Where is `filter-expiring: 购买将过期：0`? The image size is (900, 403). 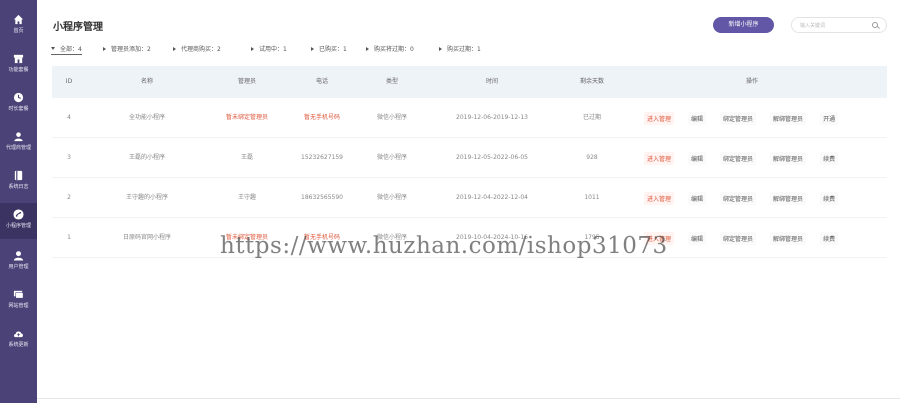 filter-expiring: 购买将过期：0 is located at coordinates (390, 48).